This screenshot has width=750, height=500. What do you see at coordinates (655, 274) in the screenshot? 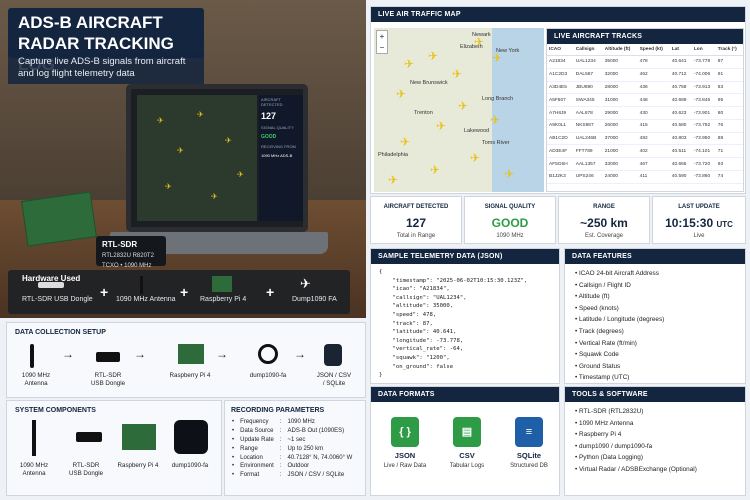
I see `feature-item: ICAO 24-bit Aircraft Address` at bounding box center [655, 274].